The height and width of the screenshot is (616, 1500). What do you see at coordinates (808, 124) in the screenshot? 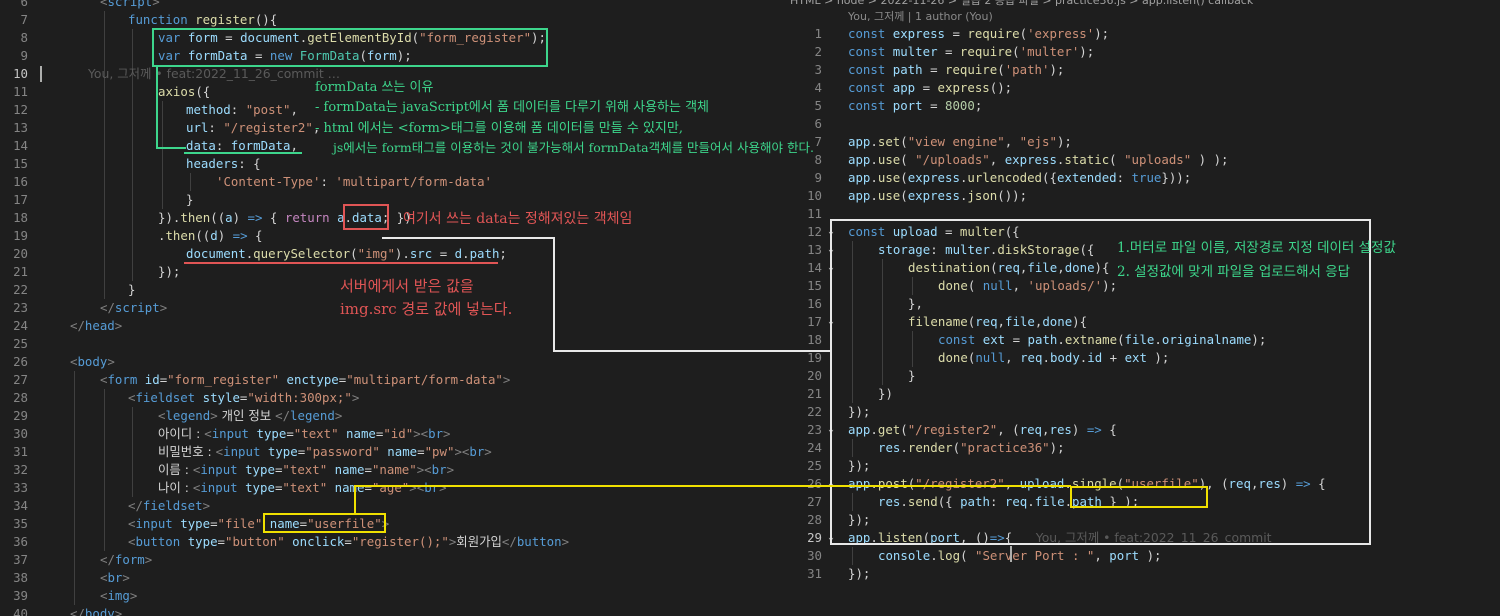
I see `line-number: 6` at bounding box center [808, 124].